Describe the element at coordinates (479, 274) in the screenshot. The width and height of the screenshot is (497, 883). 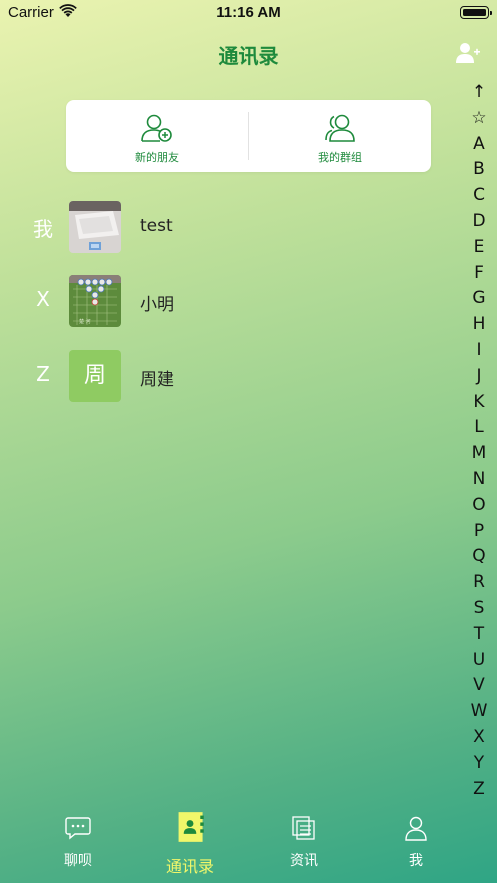
I see `index-letter: F` at that location.